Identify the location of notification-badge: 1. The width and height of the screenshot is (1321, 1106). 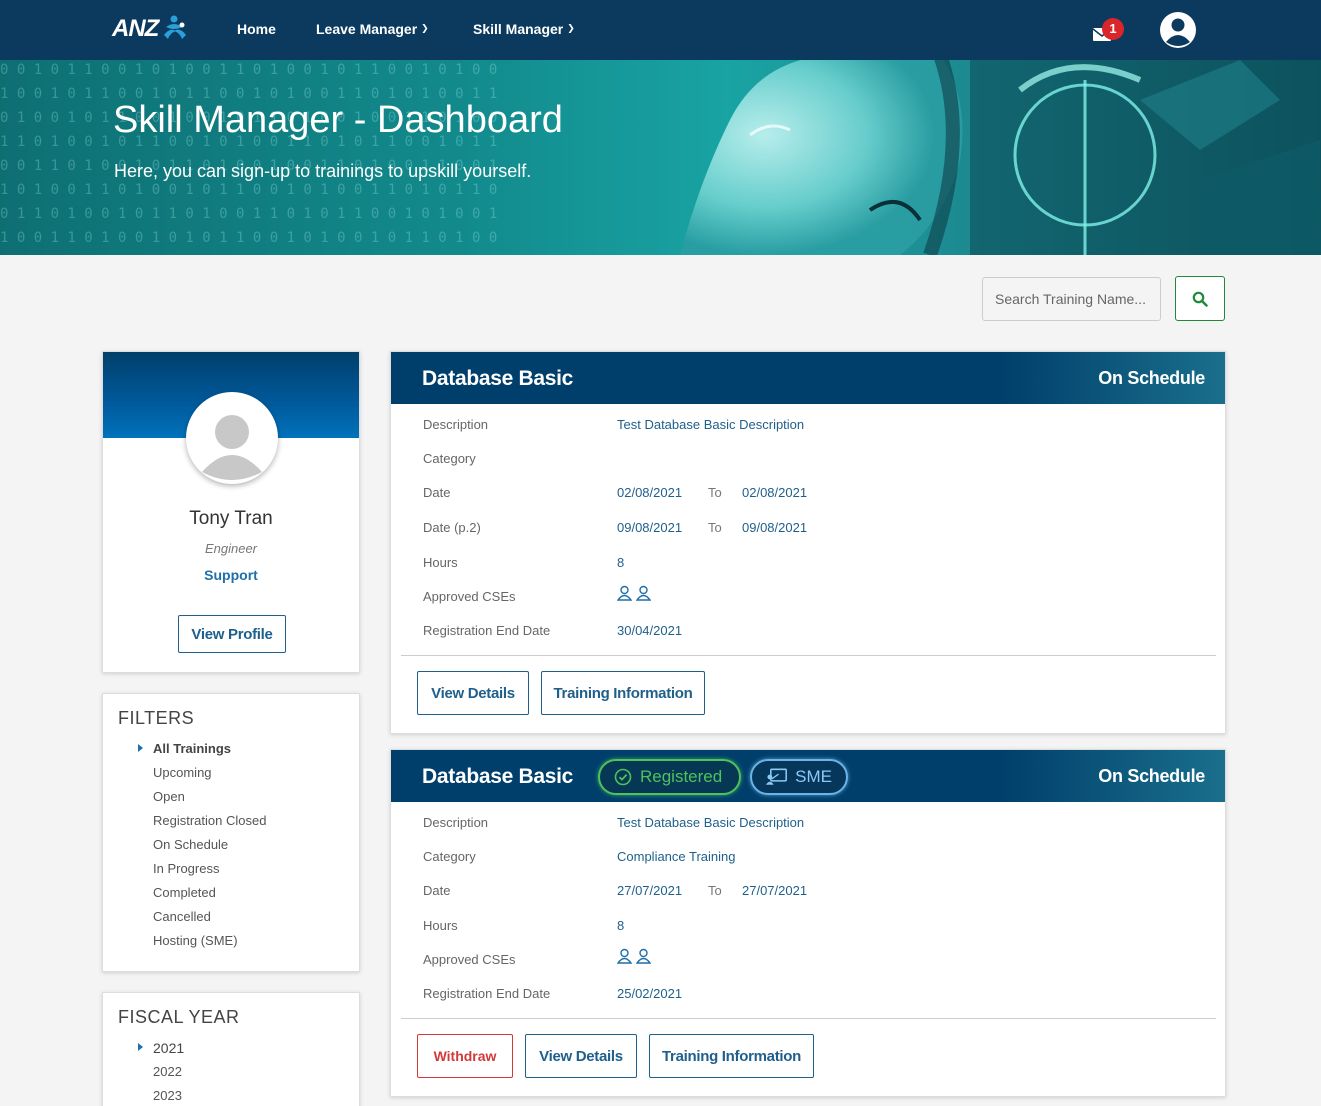
(1113, 29).